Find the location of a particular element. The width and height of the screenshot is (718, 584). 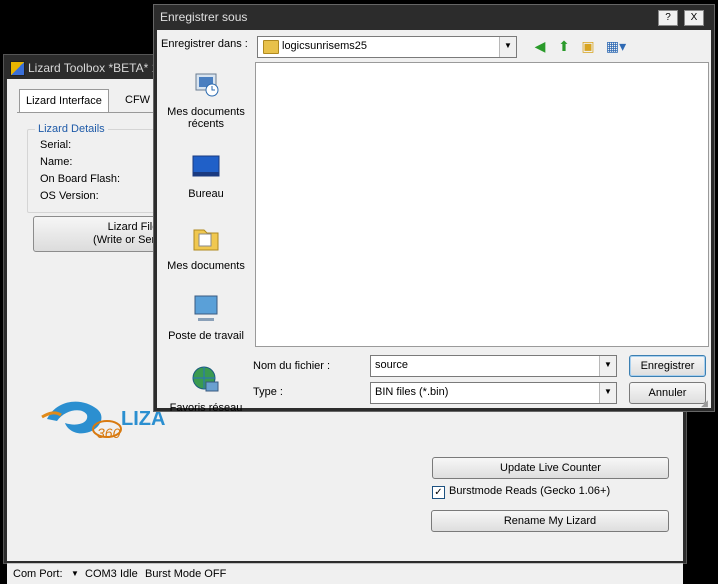

dialog-titlebar: Enregistrer sous ? X is located at coordinates (434, 17).